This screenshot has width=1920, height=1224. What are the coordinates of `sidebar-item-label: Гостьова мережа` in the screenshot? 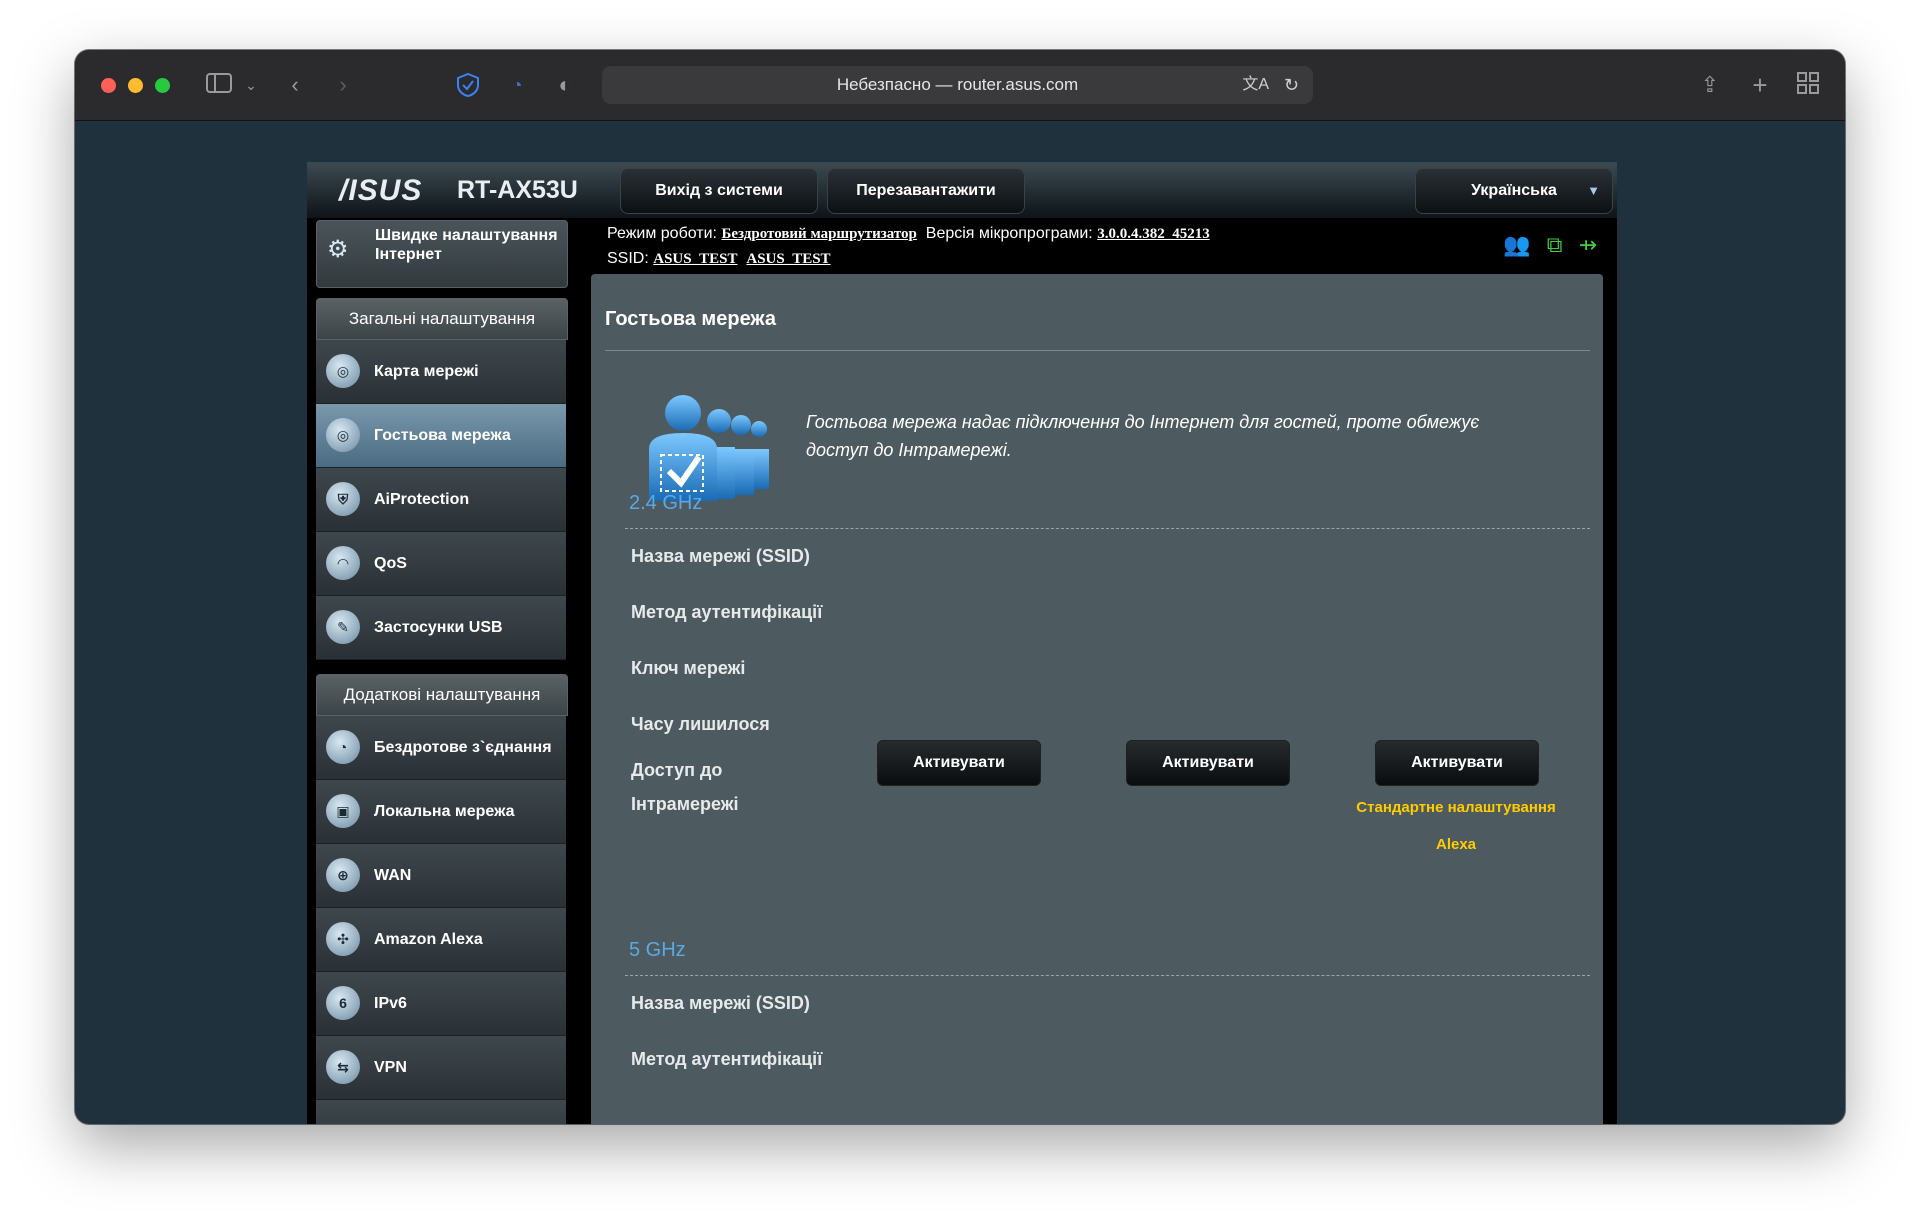 It's located at (442, 435).